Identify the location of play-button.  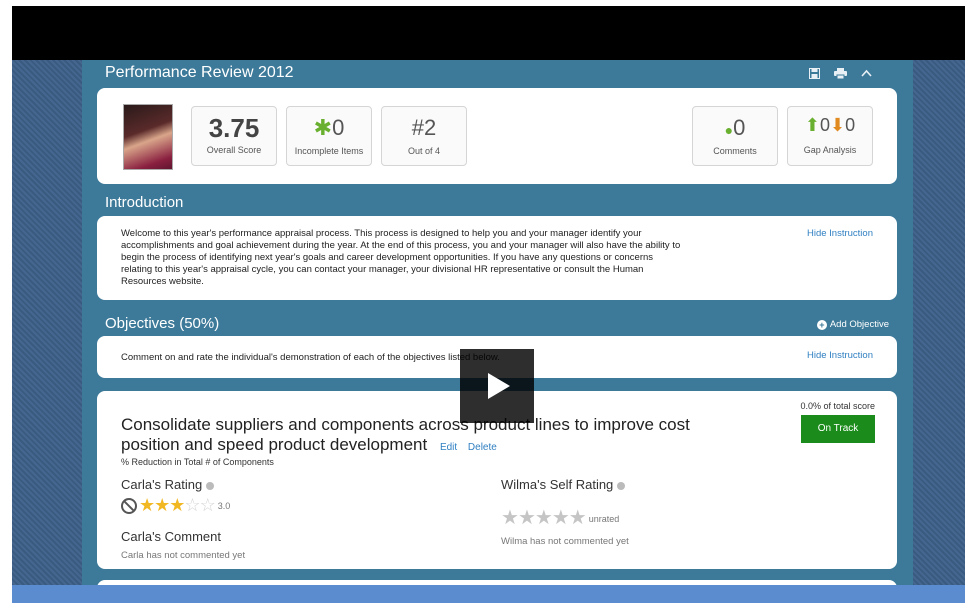
(497, 386).